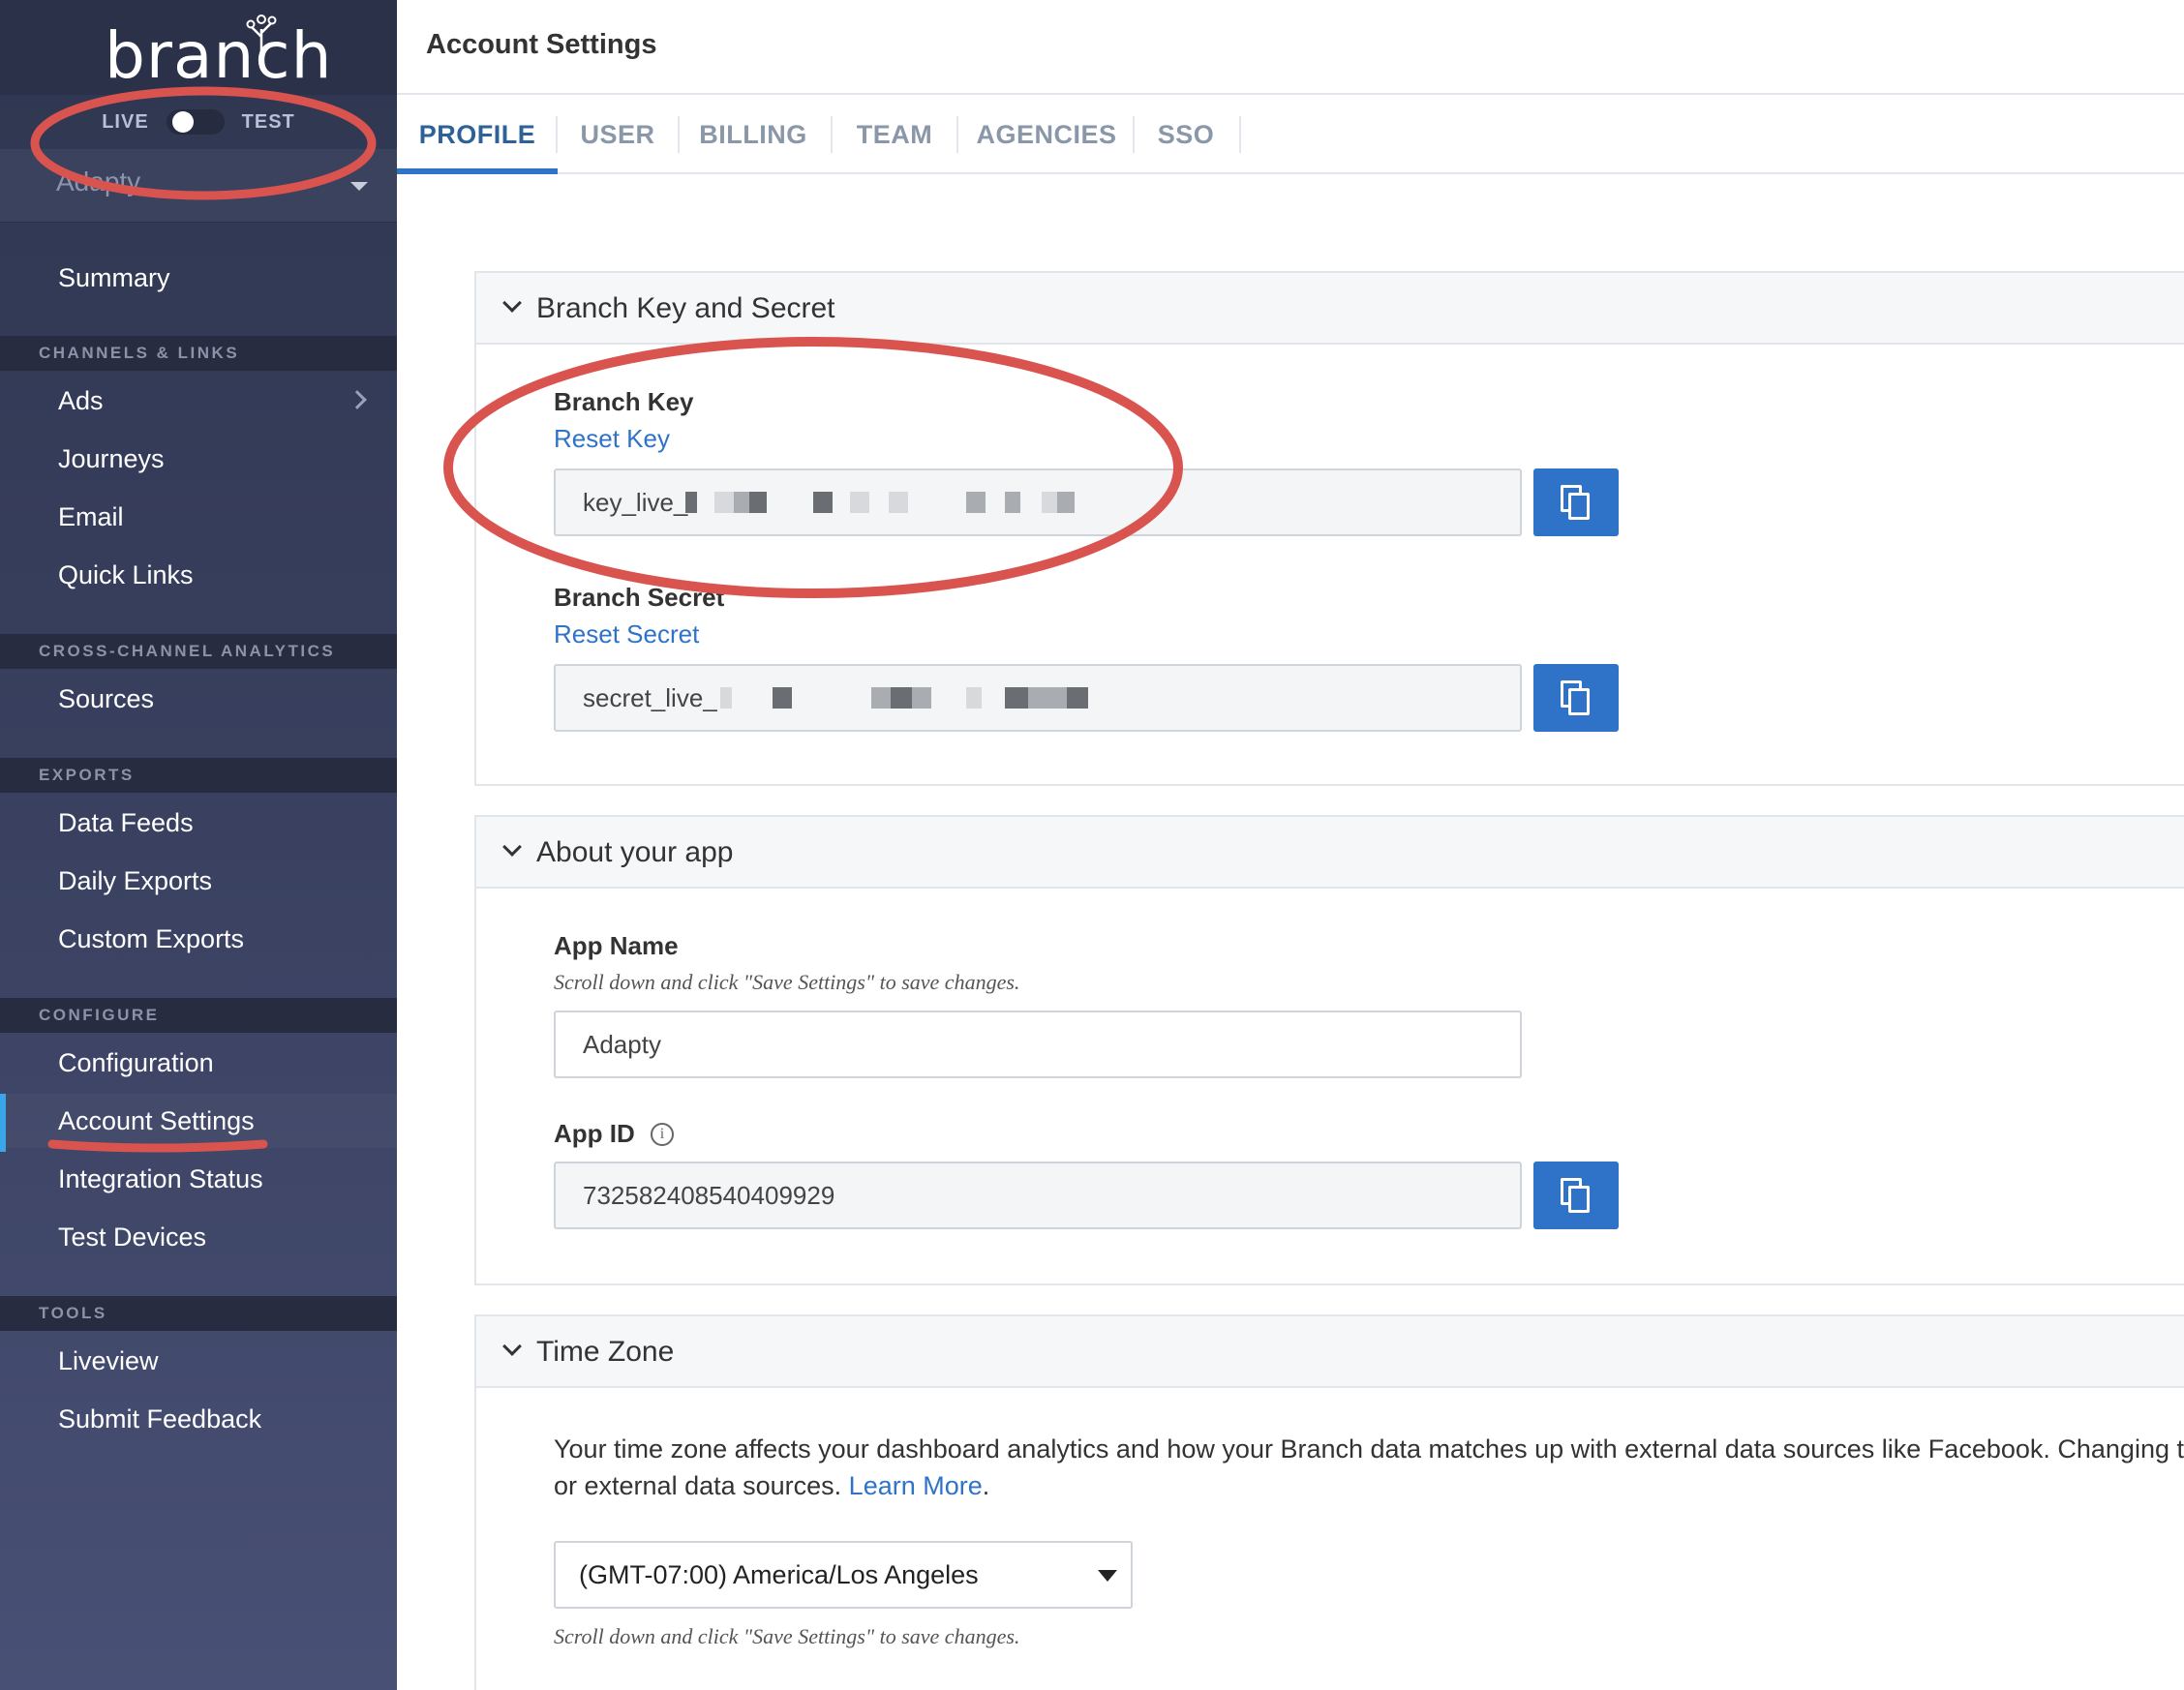 The width and height of the screenshot is (2184, 1690). Describe the element at coordinates (594, 1133) in the screenshot. I see `app-id-label: App ID` at that location.